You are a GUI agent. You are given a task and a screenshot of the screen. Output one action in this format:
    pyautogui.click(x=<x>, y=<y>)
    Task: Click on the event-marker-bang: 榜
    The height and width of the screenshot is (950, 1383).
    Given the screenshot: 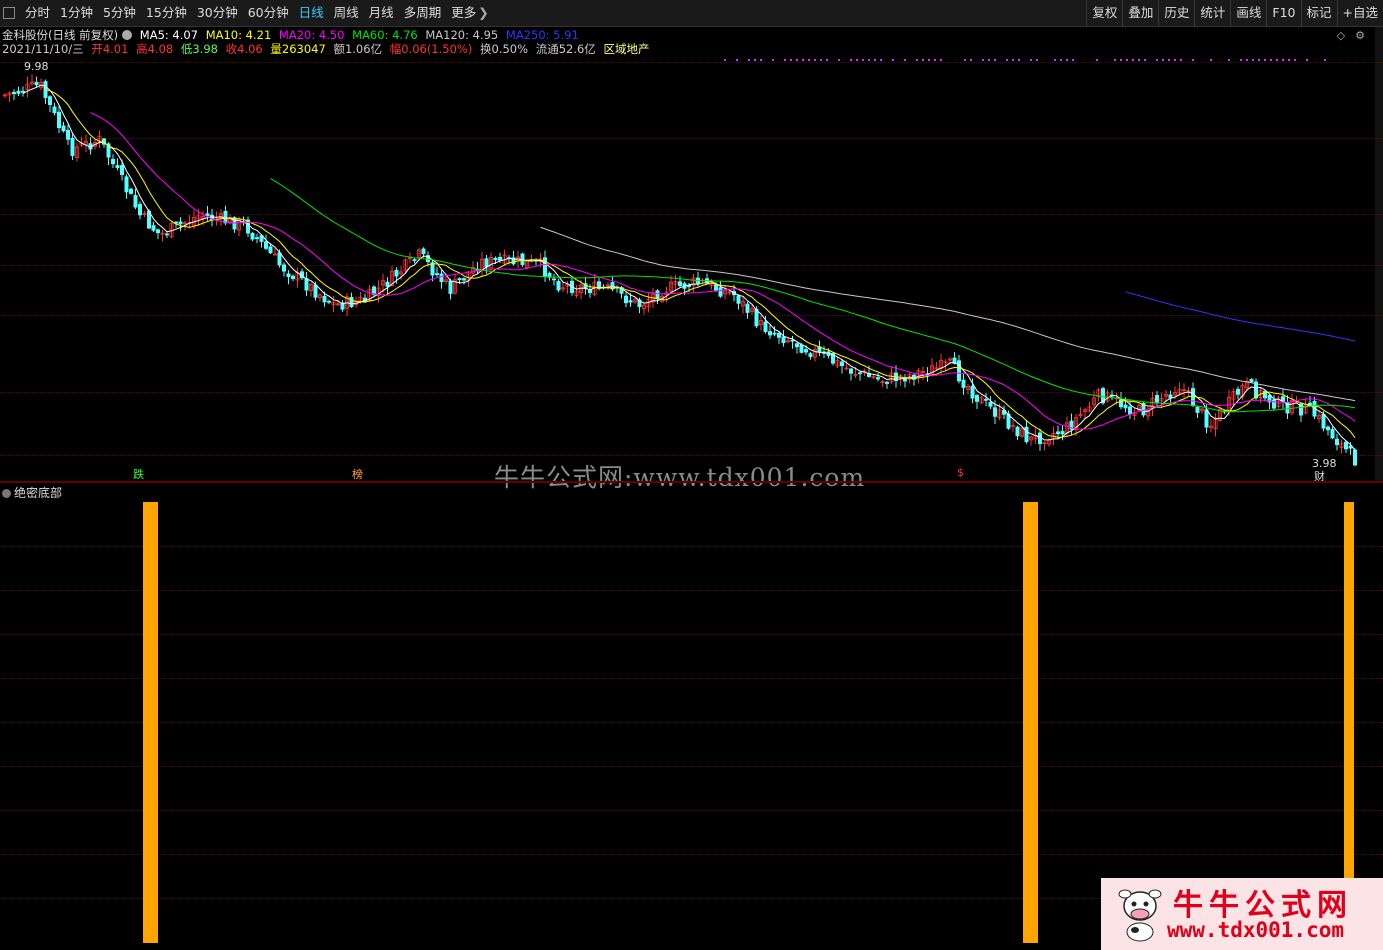 What is the action you would take?
    pyautogui.click(x=357, y=474)
    